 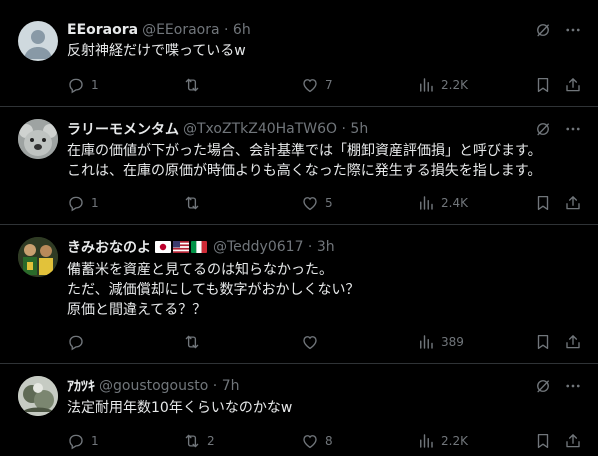 What do you see at coordinates (329, 85) in the screenshot?
I see `like-count: 7` at bounding box center [329, 85].